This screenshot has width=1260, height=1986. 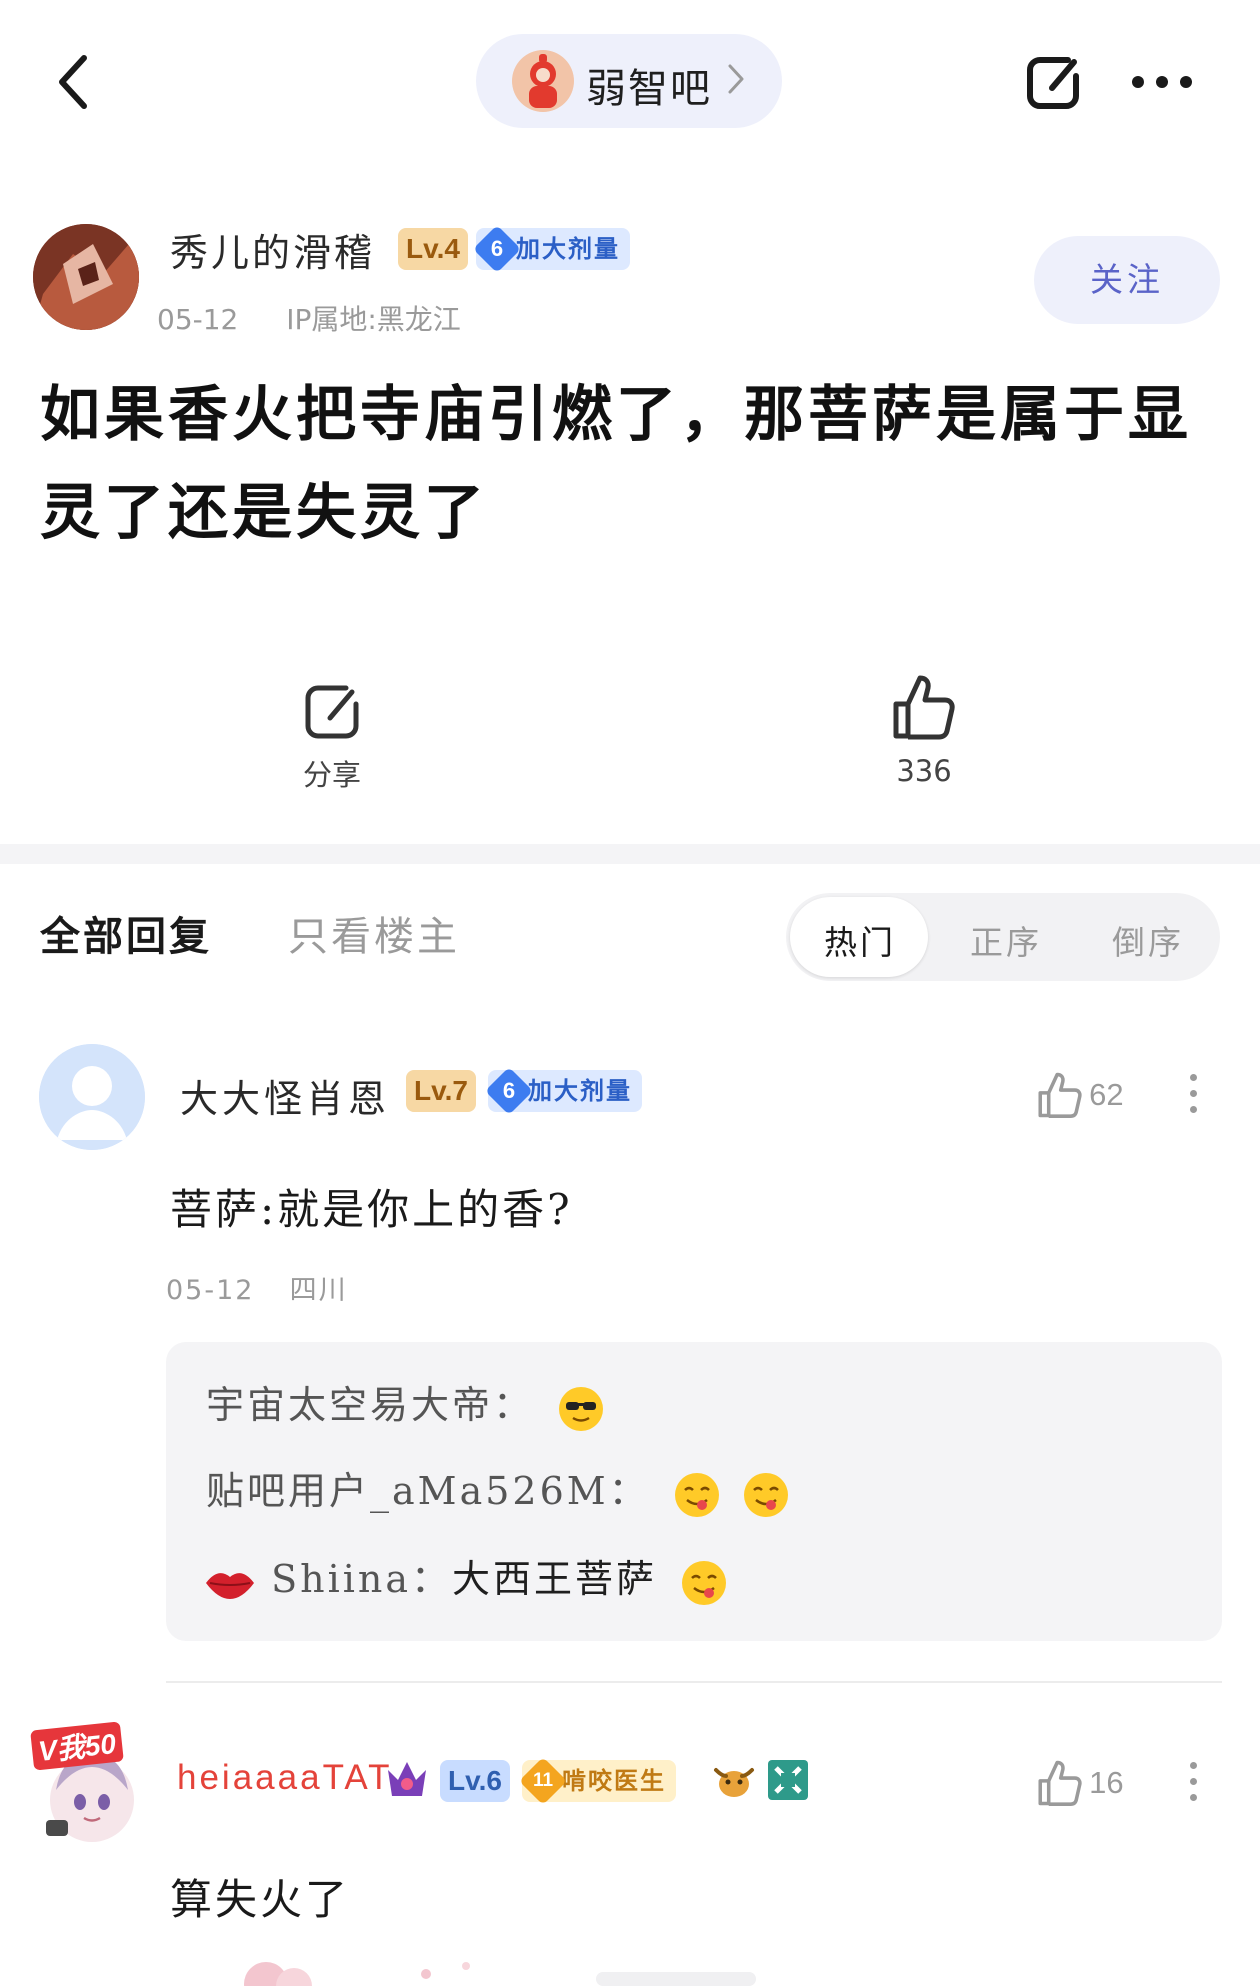 I want to click on sub-reply-3: Shiina：大西王菩萨, so click(x=465, y=1576).